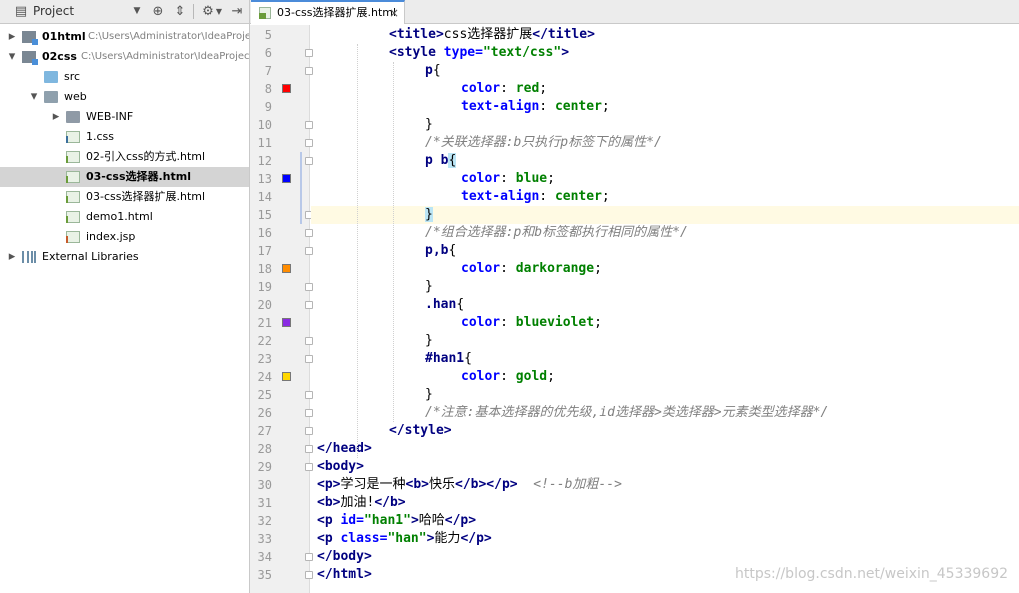 This screenshot has height=593, width=1019. Describe the element at coordinates (180, 11) in the screenshot. I see `collapse-icon: ⇕` at that location.